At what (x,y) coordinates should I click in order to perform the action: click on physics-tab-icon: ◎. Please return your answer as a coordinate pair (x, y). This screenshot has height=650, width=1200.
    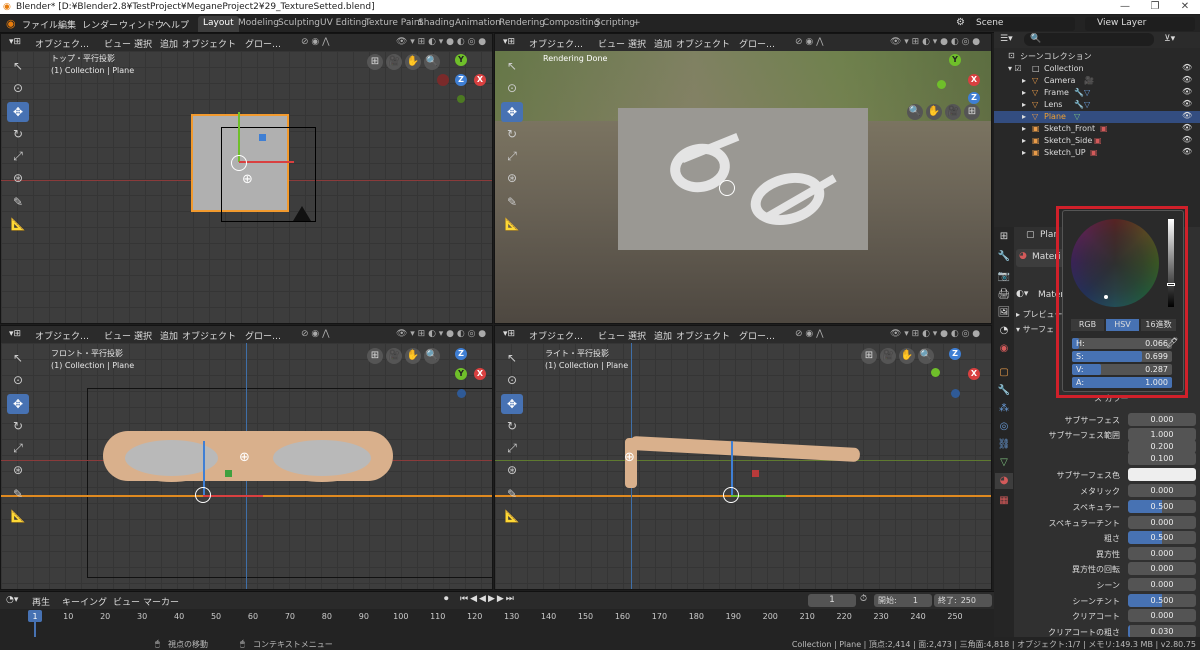
    Looking at the image, I should click on (1004, 427).